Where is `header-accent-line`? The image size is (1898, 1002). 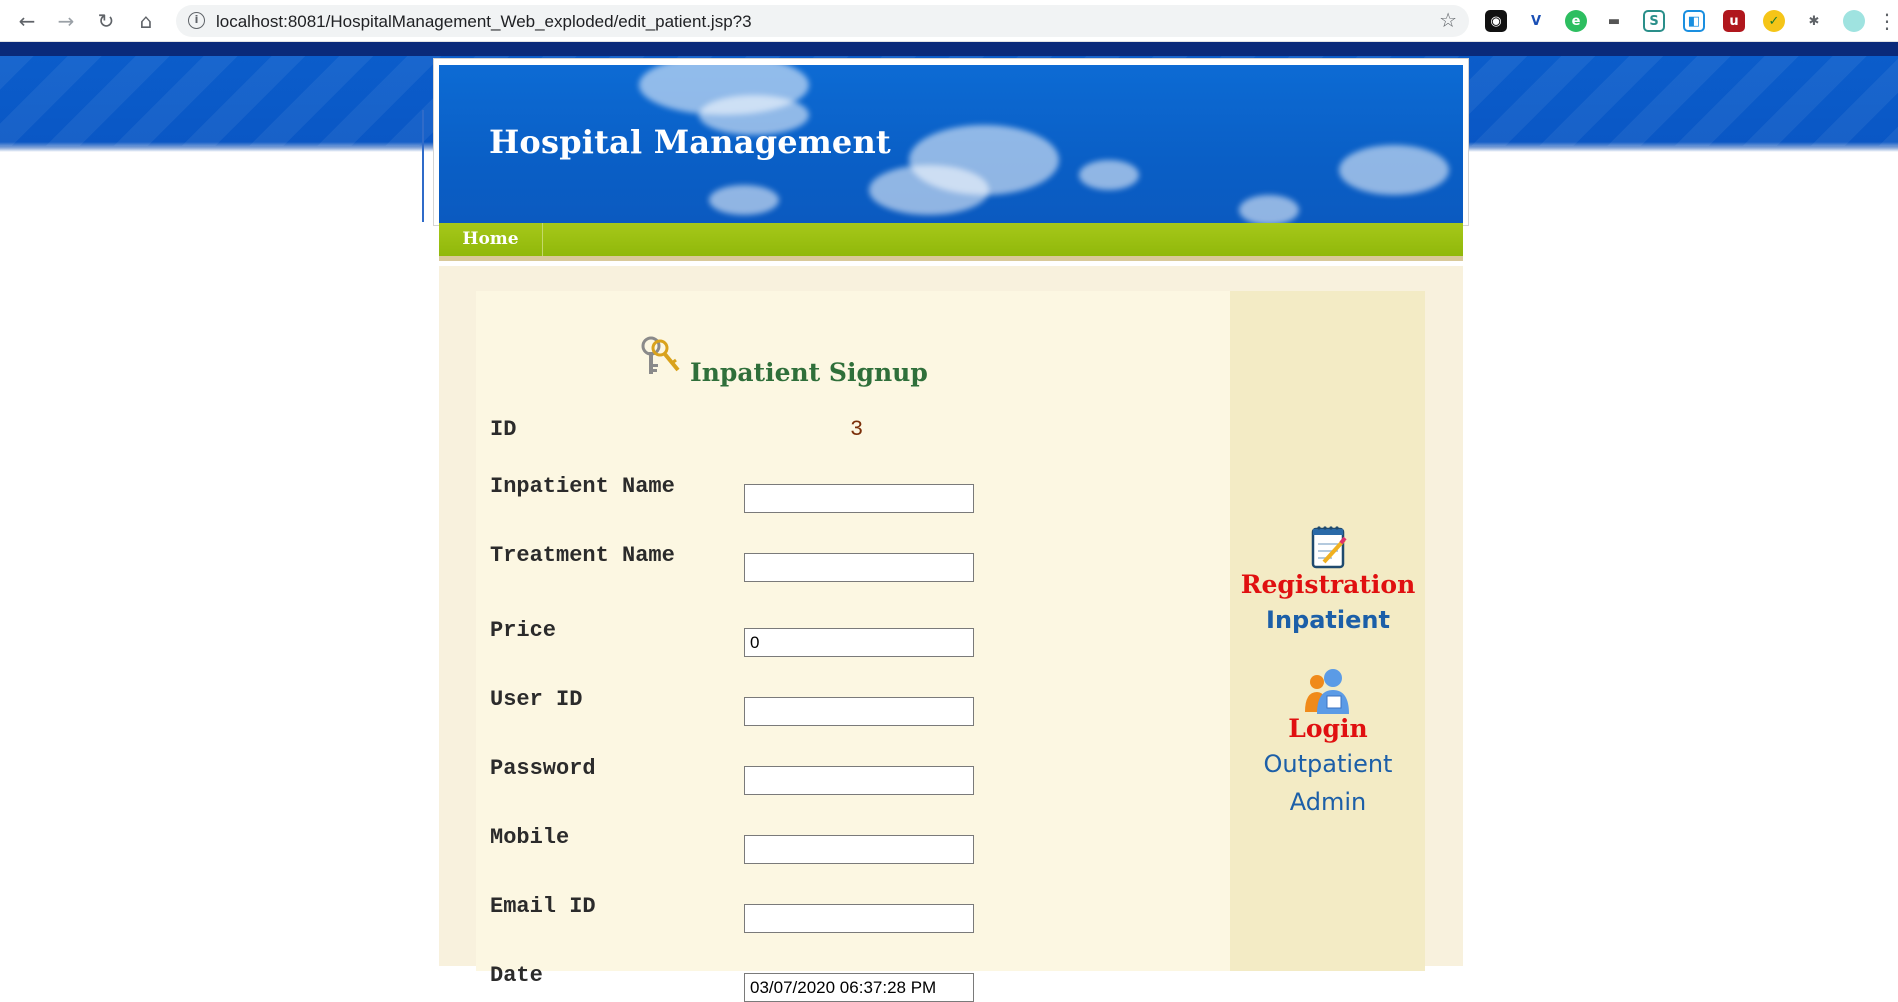 header-accent-line is located at coordinates (423, 166).